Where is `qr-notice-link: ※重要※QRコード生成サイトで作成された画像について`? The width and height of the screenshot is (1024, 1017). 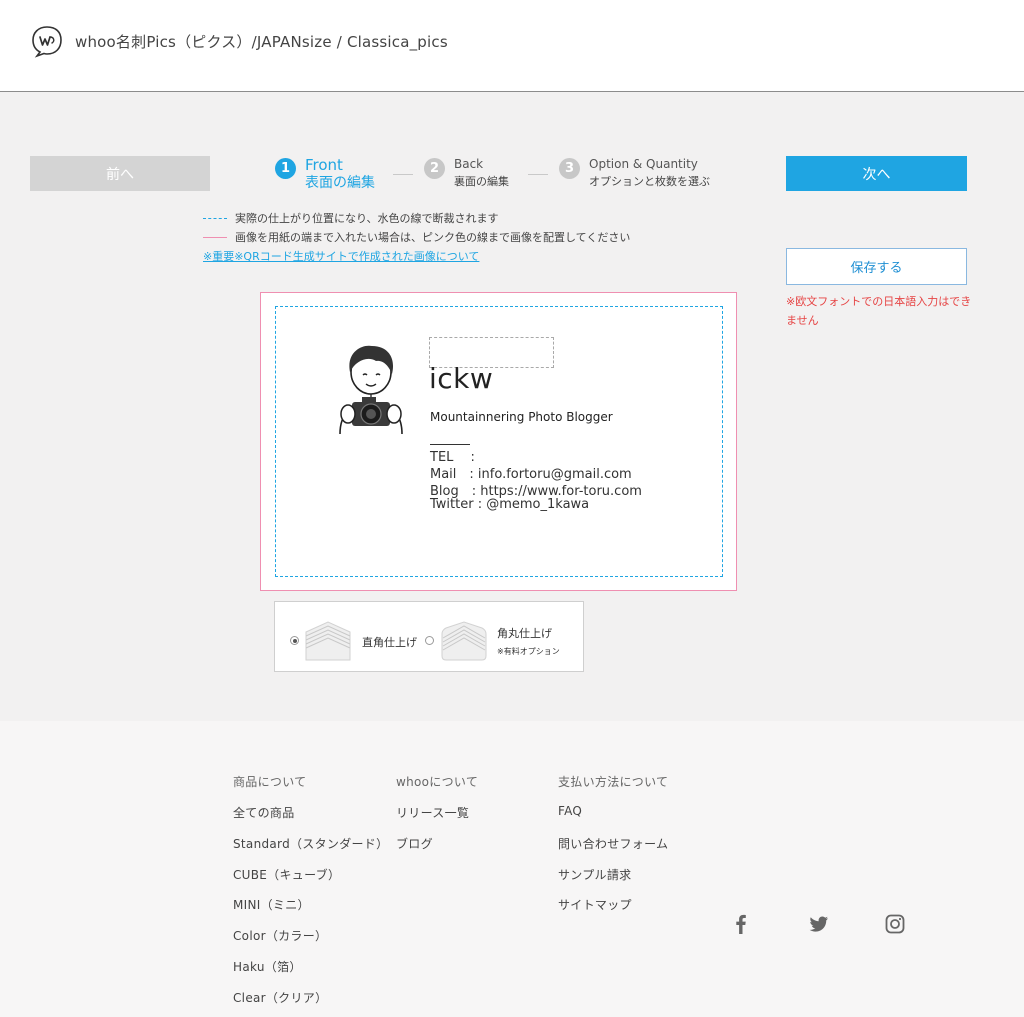 qr-notice-link: ※重要※QRコード生成サイトで作成された画像について is located at coordinates (341, 256).